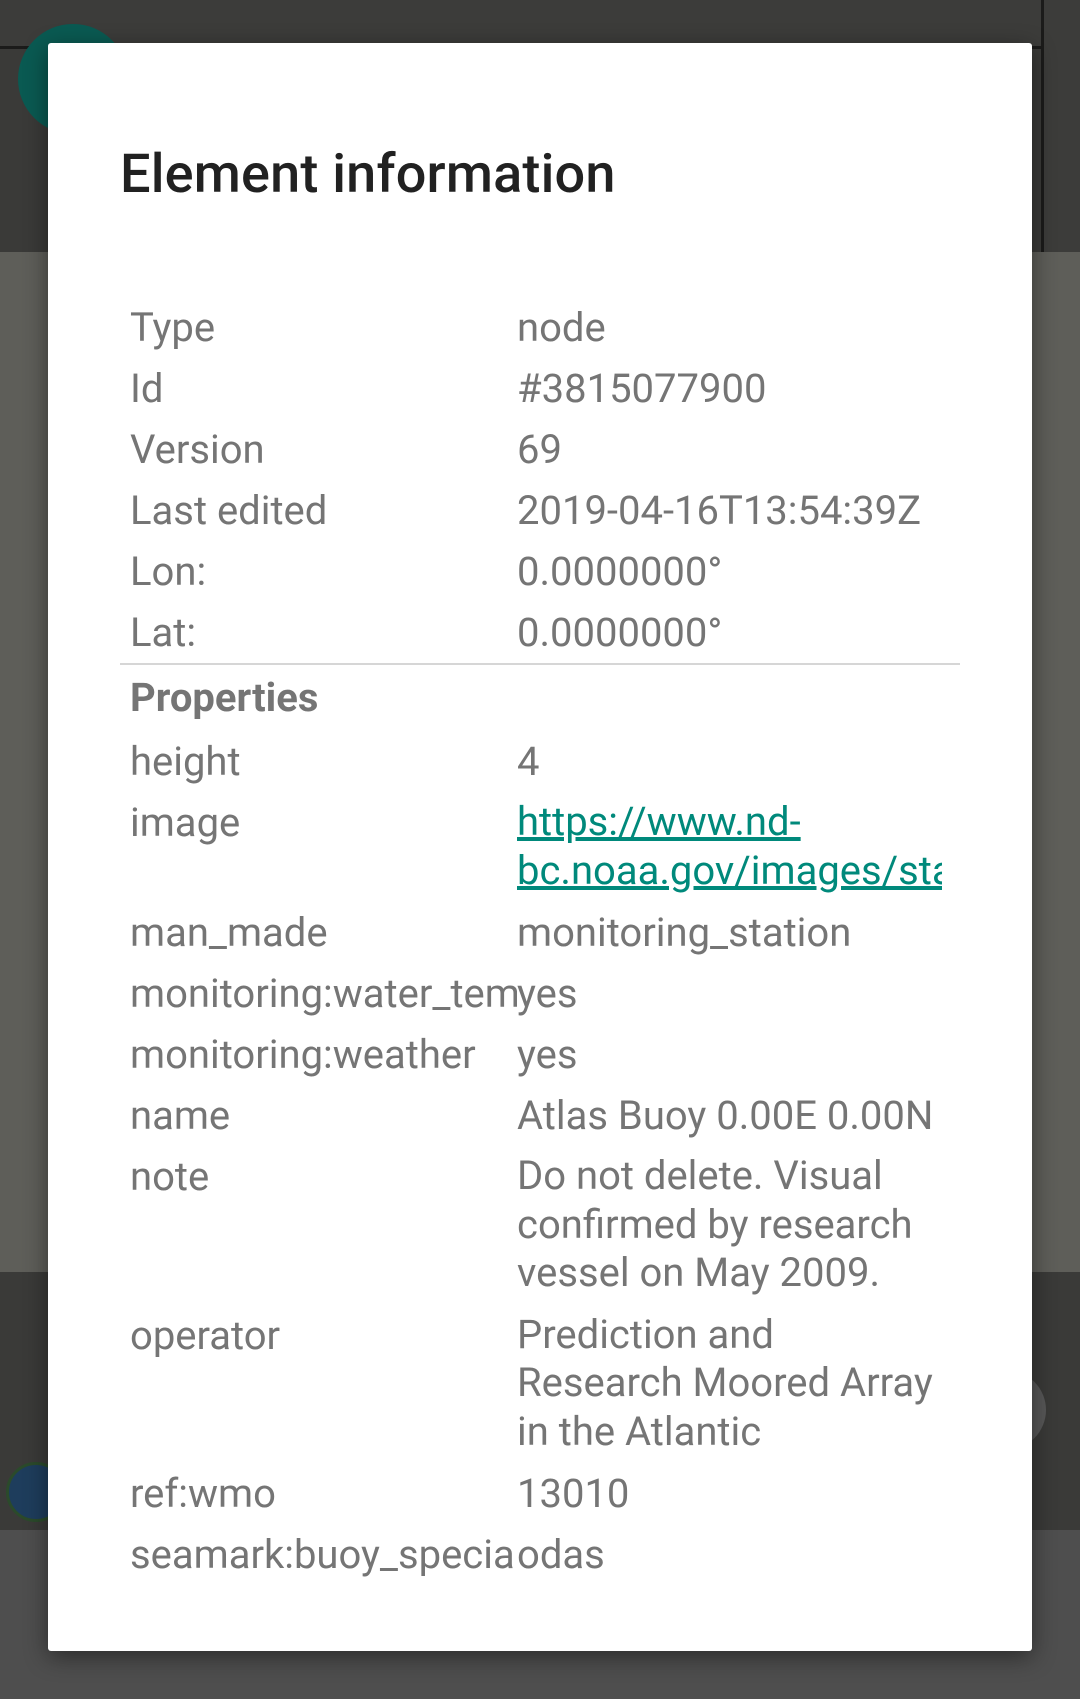 Image resolution: width=1080 pixels, height=1699 pixels. I want to click on info-value: 69, so click(539, 449).